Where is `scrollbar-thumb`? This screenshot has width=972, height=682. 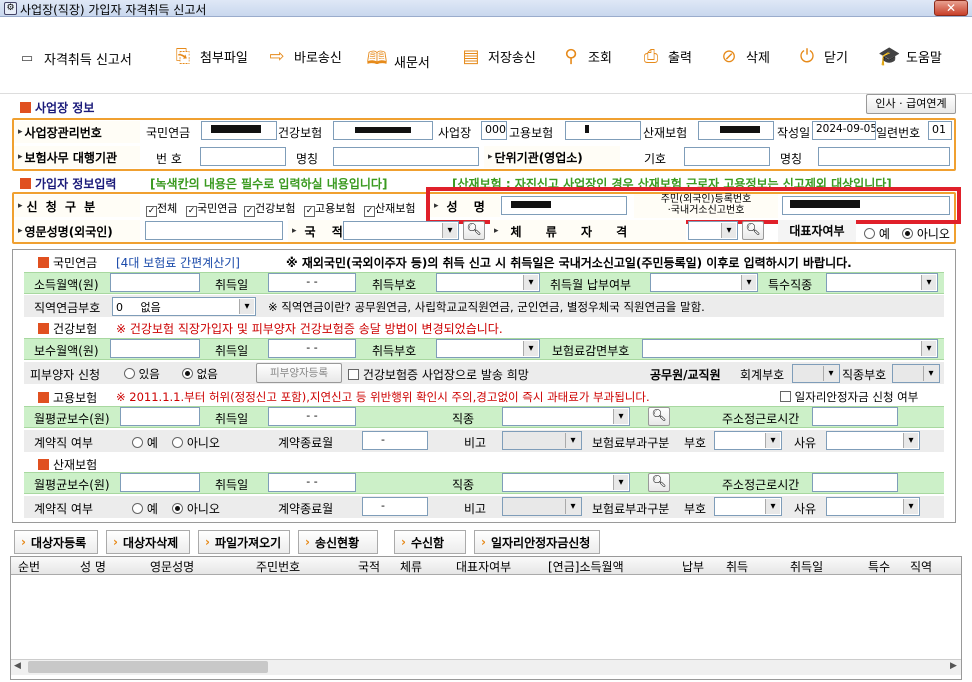 scrollbar-thumb is located at coordinates (148, 667).